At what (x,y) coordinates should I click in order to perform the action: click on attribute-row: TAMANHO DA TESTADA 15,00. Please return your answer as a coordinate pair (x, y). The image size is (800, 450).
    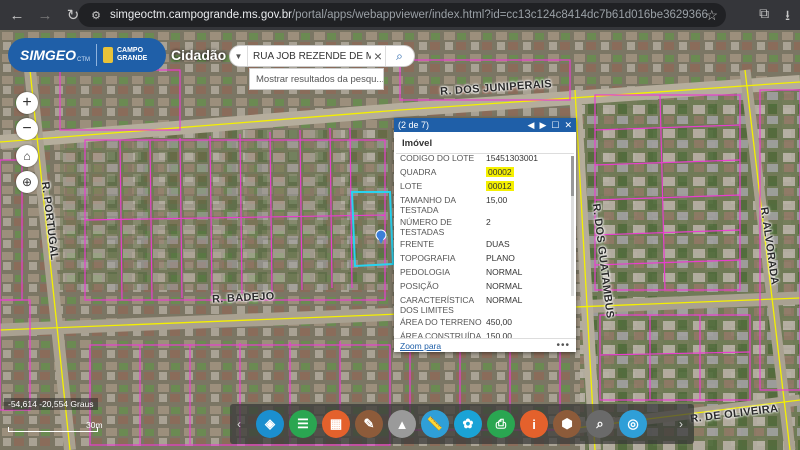
    Looking at the image, I should click on (485, 205).